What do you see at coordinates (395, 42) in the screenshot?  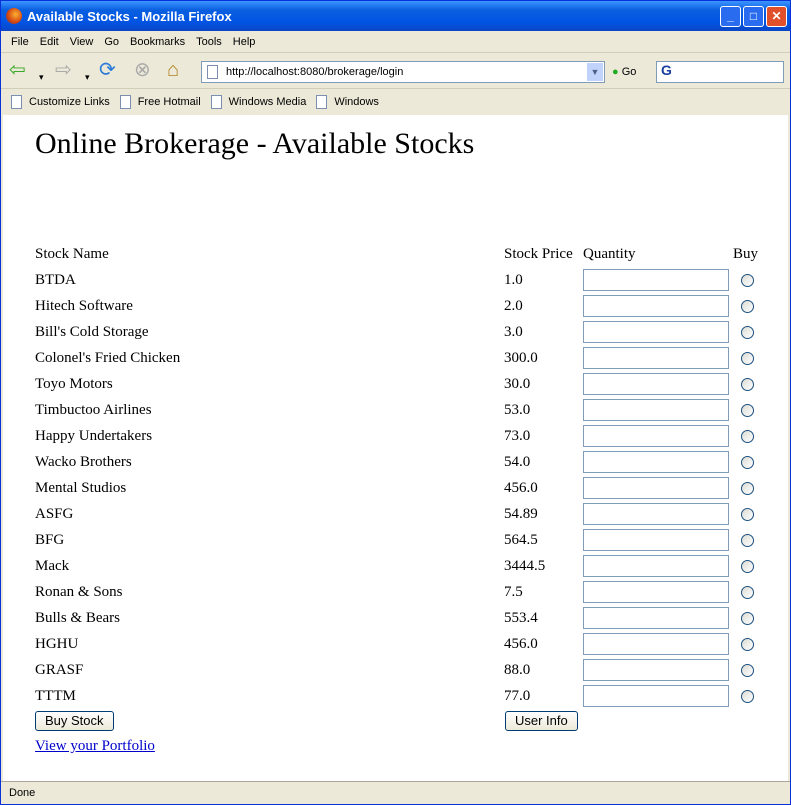 I see `menu-bar: File Edit View Go Bookmarks Tools Help` at bounding box center [395, 42].